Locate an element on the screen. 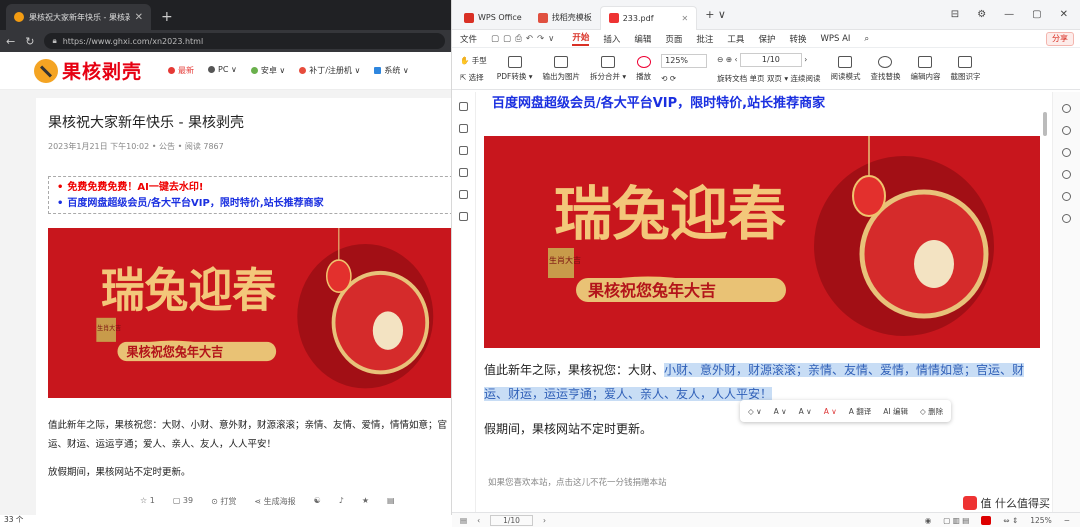  menu-annotate: 批注 is located at coordinates (704, 39).